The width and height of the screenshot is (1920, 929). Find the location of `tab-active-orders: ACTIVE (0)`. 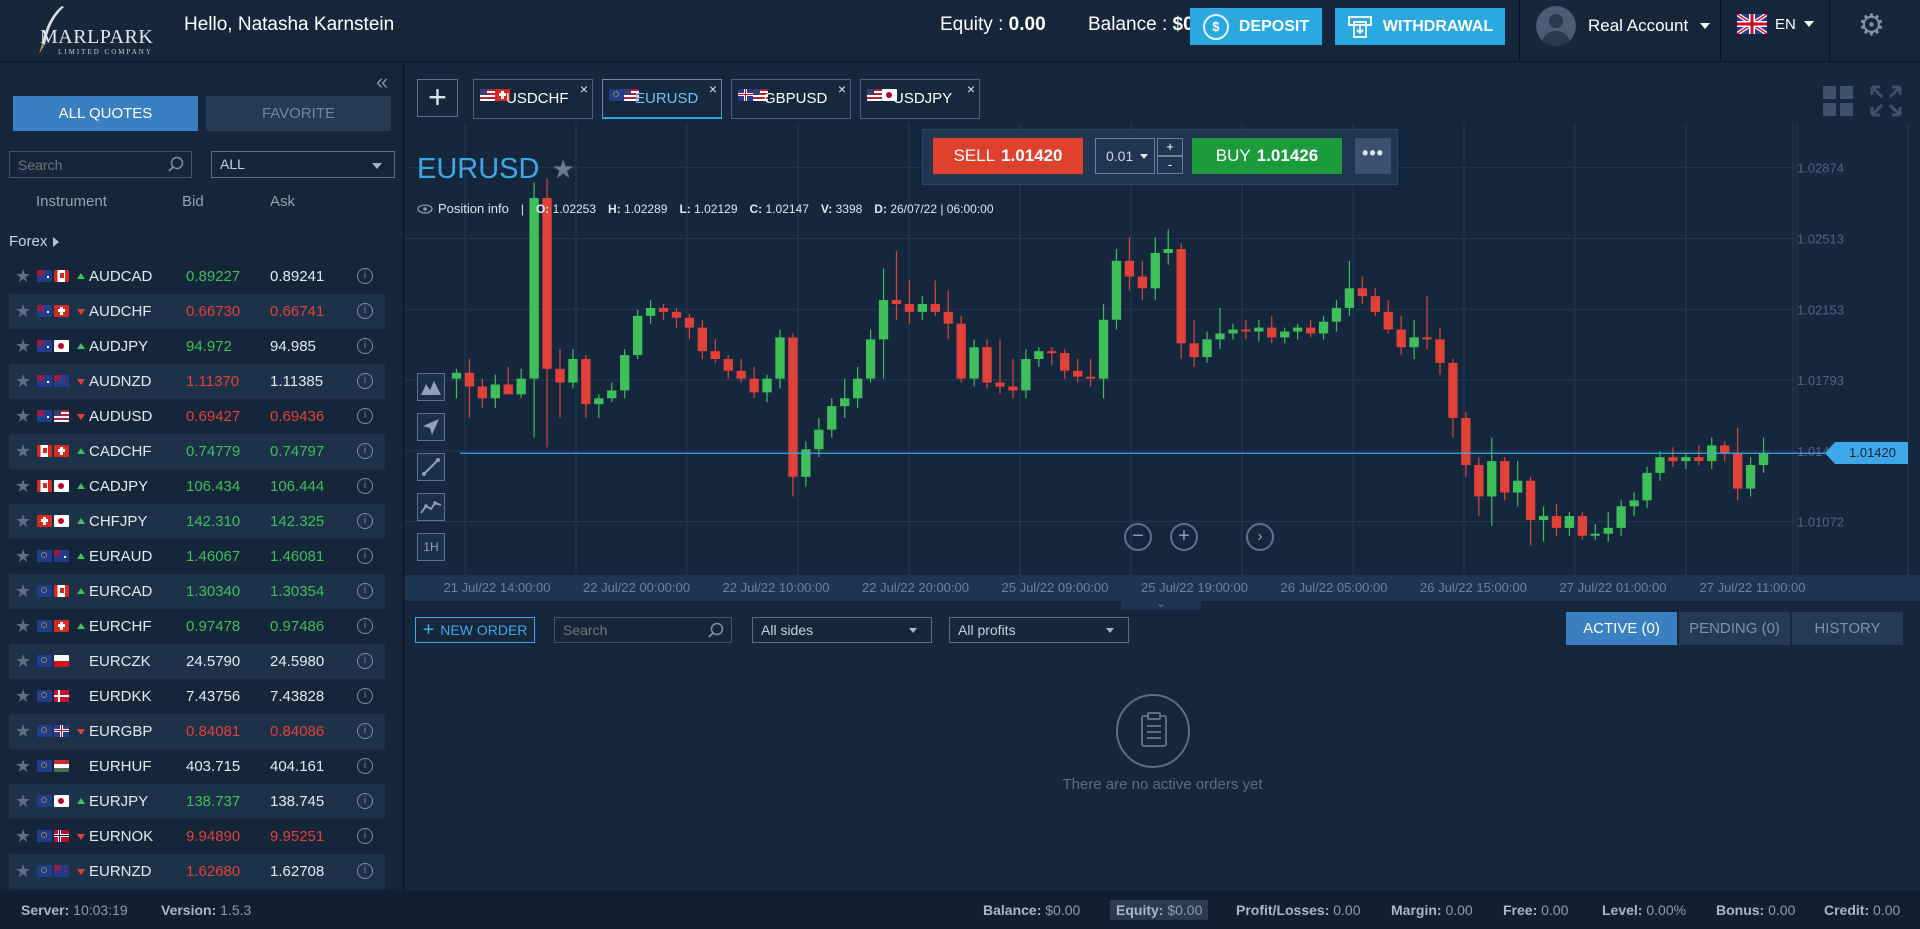

tab-active-orders: ACTIVE (0) is located at coordinates (1621, 628).